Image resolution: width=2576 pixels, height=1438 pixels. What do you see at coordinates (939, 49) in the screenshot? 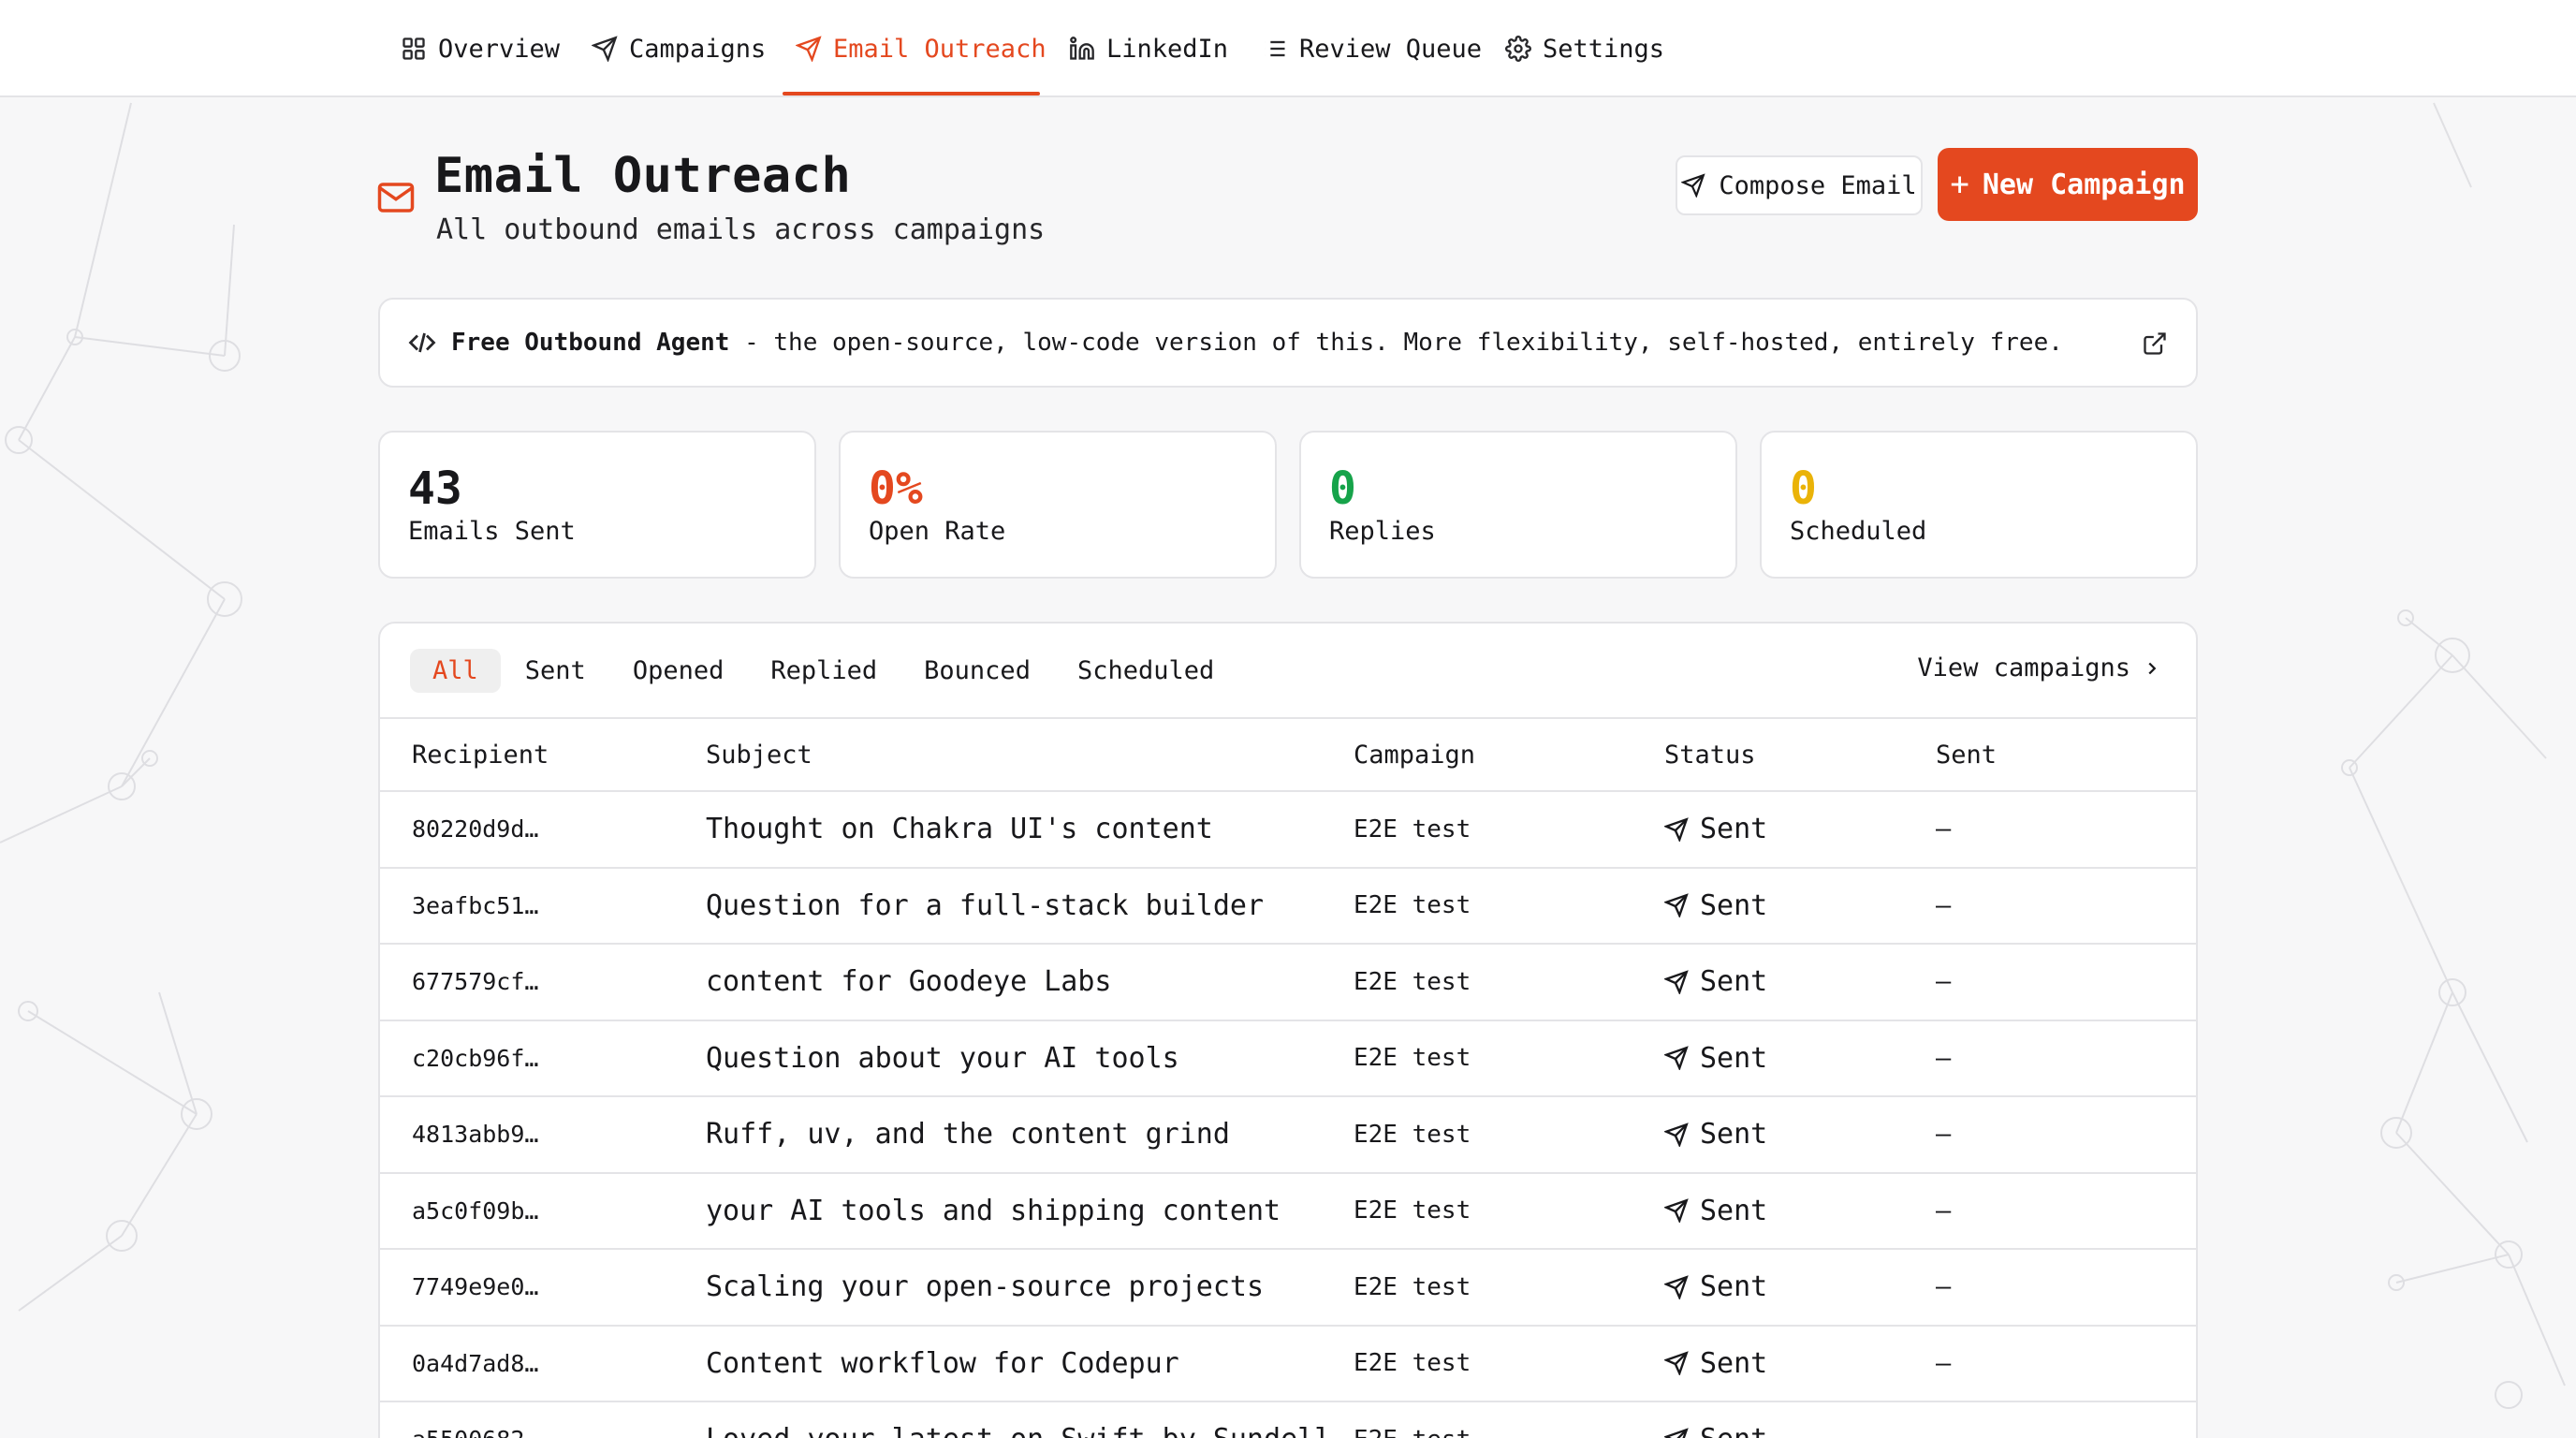
I see `tab-label: Email Outreach` at bounding box center [939, 49].